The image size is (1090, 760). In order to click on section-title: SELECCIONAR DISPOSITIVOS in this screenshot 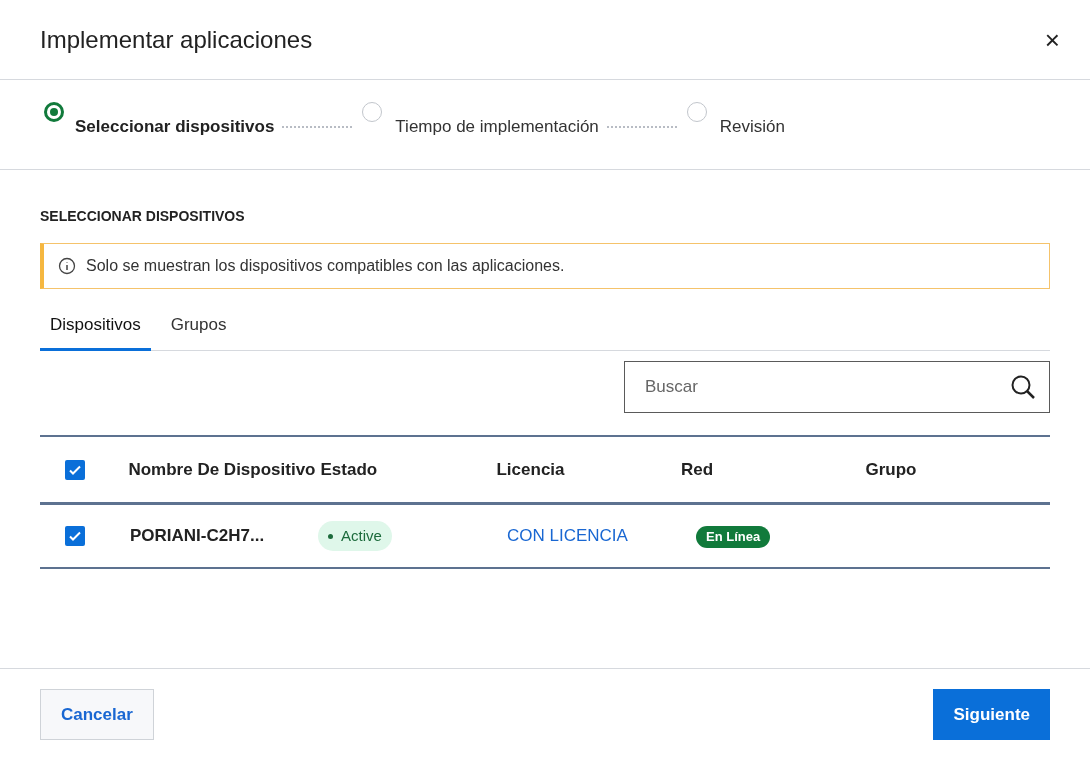, I will do `click(143, 216)`.